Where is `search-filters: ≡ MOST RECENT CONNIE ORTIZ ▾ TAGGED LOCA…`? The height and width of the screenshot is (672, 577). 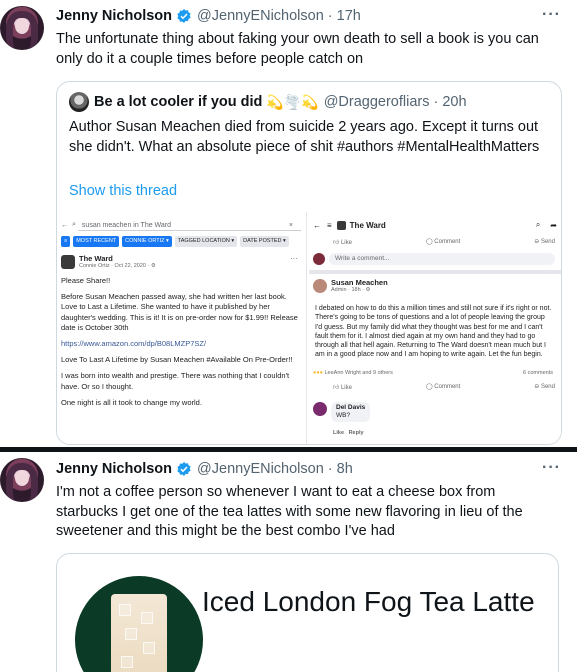
search-filters: ≡ MOST RECENT CONNIE ORTIZ ▾ TAGGED LOCA… is located at coordinates (175, 241).